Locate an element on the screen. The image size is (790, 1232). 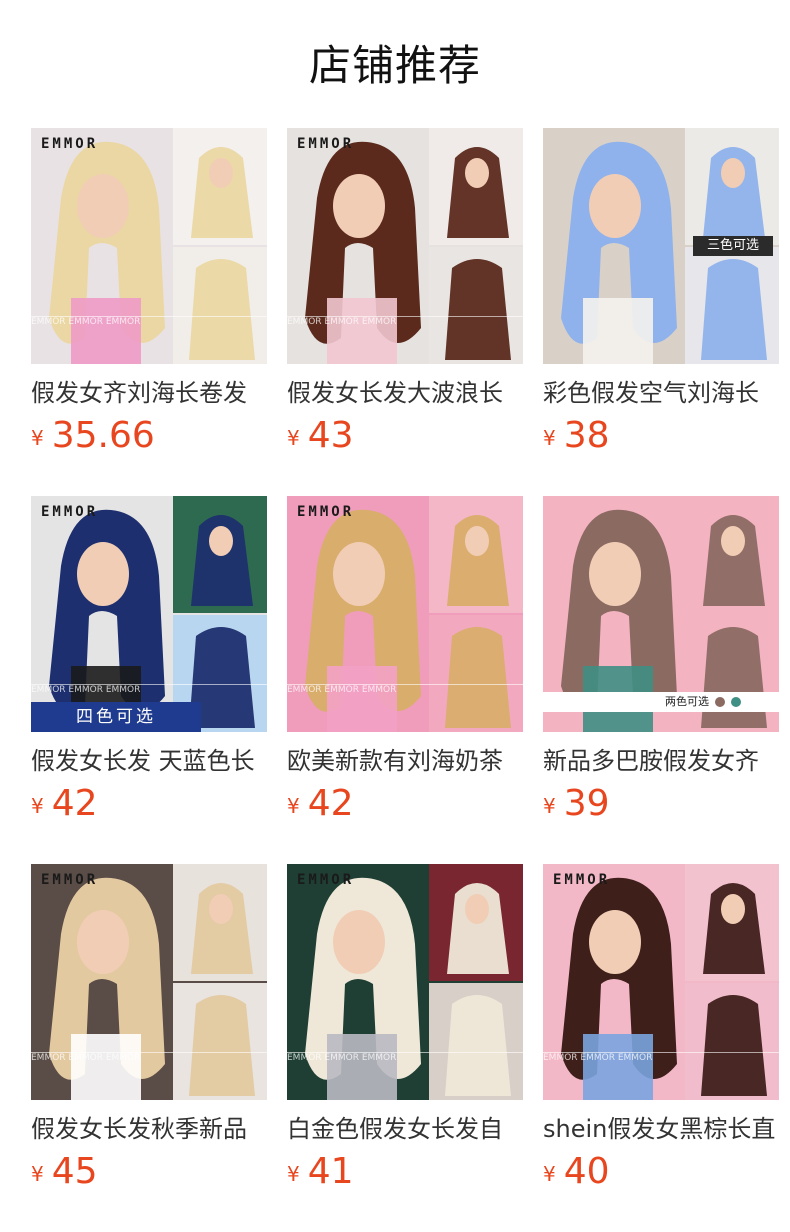
product-card: EMMOR EMMOR EMMOR EMMOR 白金色假发女长发自 ¥41 is located at coordinates (405, 1029).